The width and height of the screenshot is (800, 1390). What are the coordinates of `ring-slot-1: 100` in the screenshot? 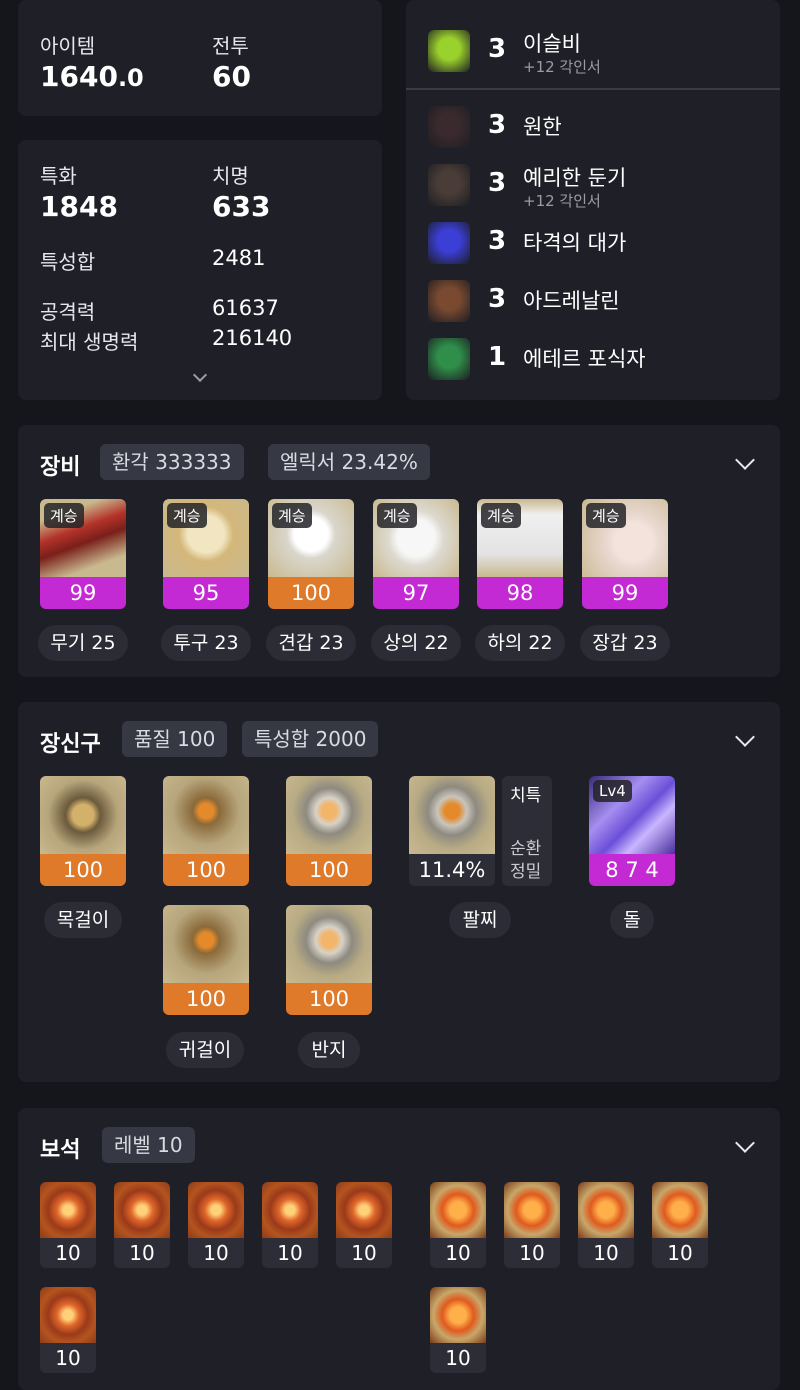 It's located at (329, 831).